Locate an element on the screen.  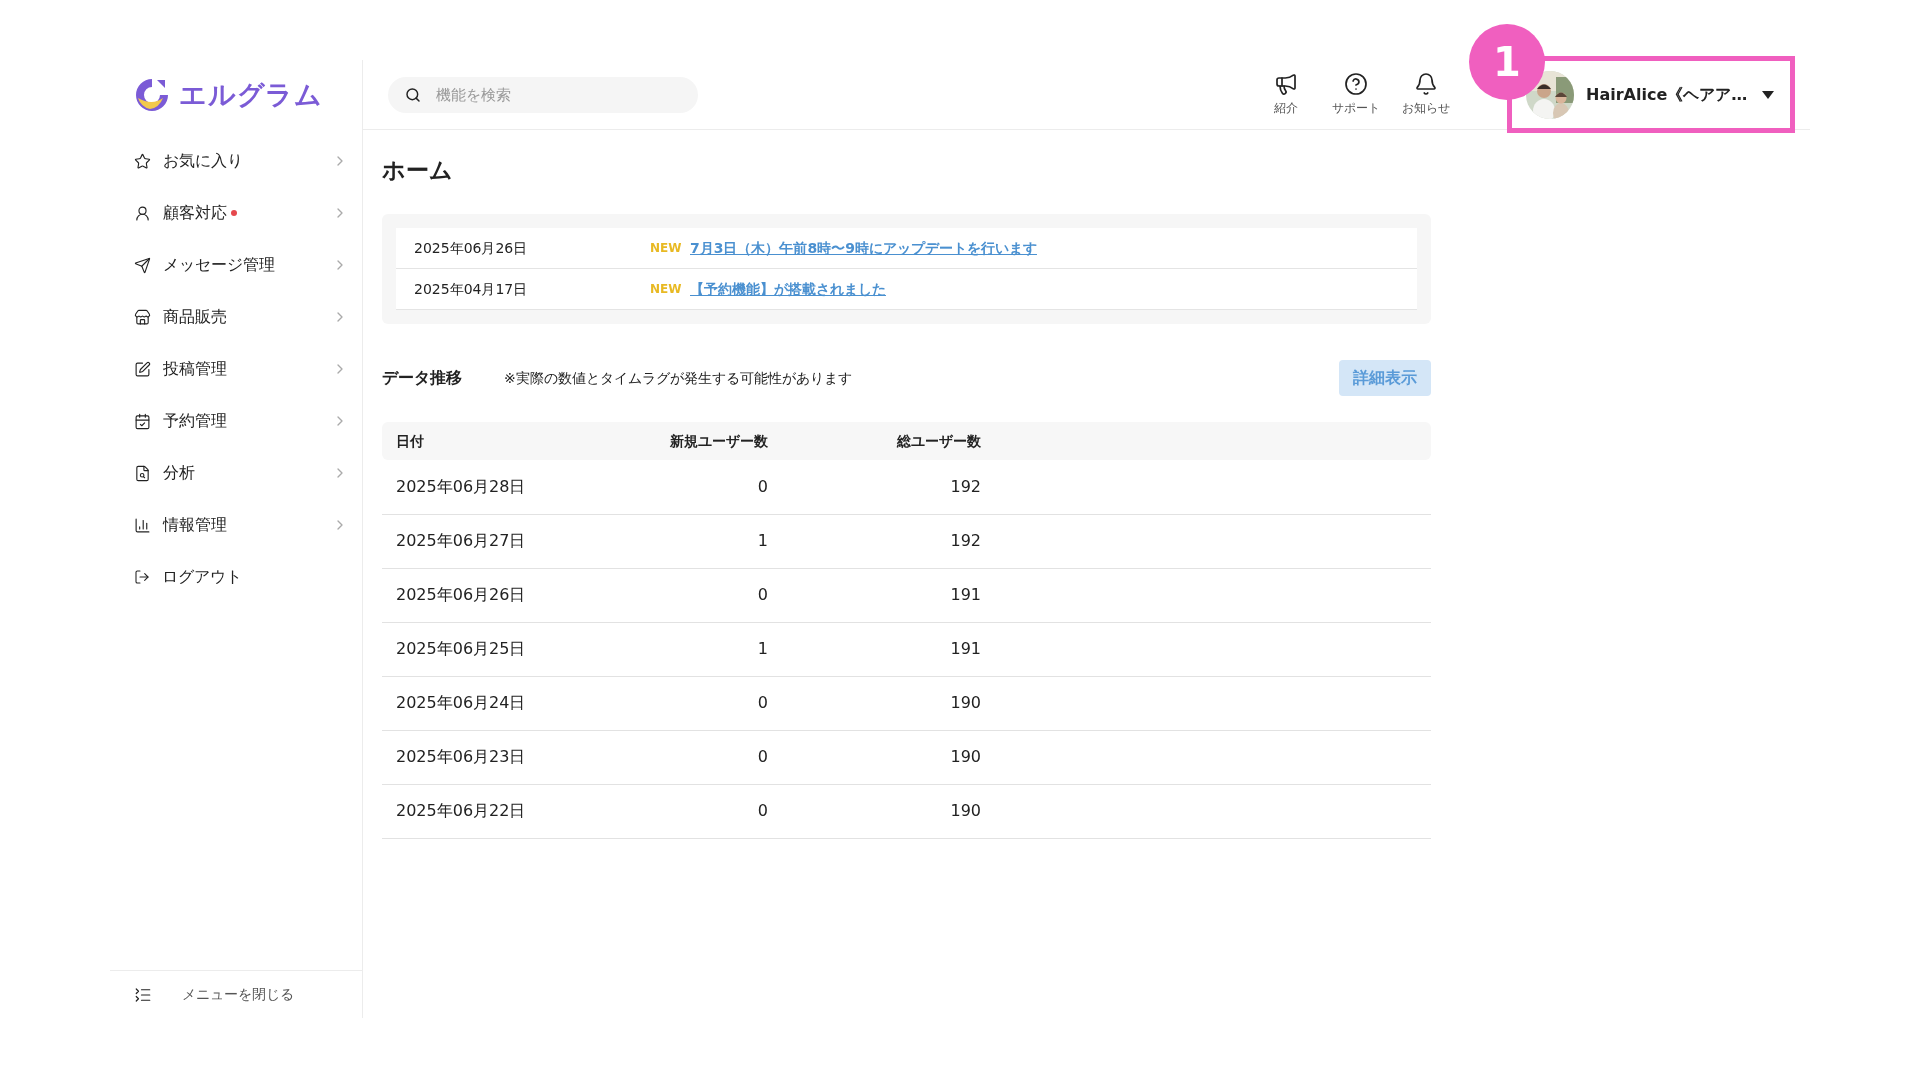
help-icon is located at coordinates (1356, 84).